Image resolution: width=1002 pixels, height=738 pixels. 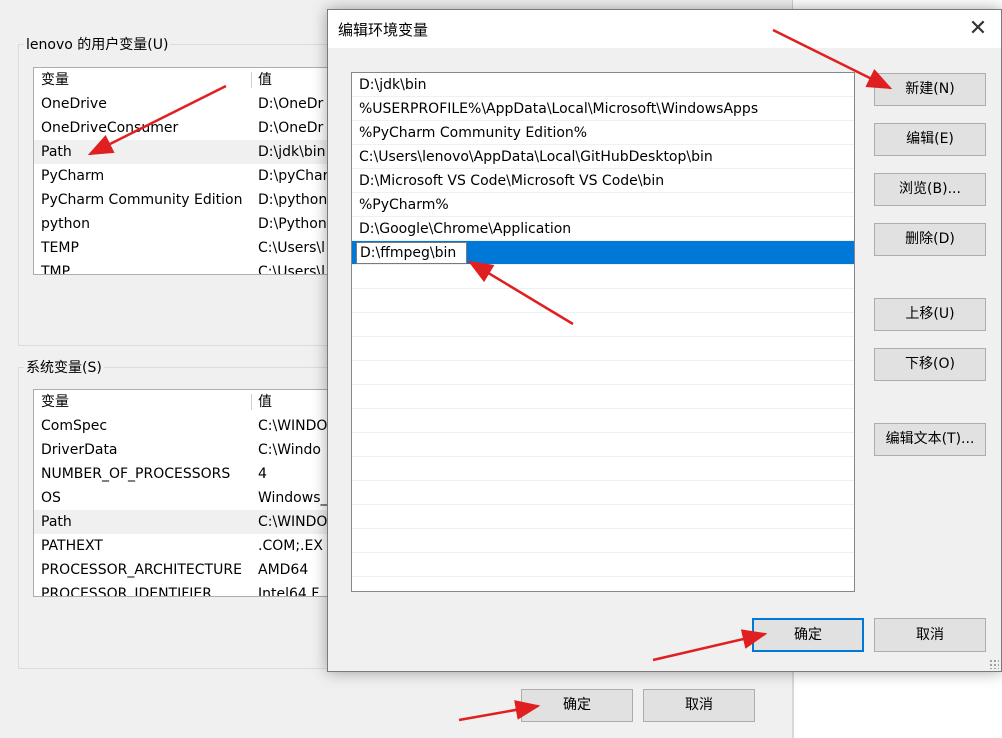 I want to click on path-text: D:\Google\Chrome\Application, so click(x=465, y=229).